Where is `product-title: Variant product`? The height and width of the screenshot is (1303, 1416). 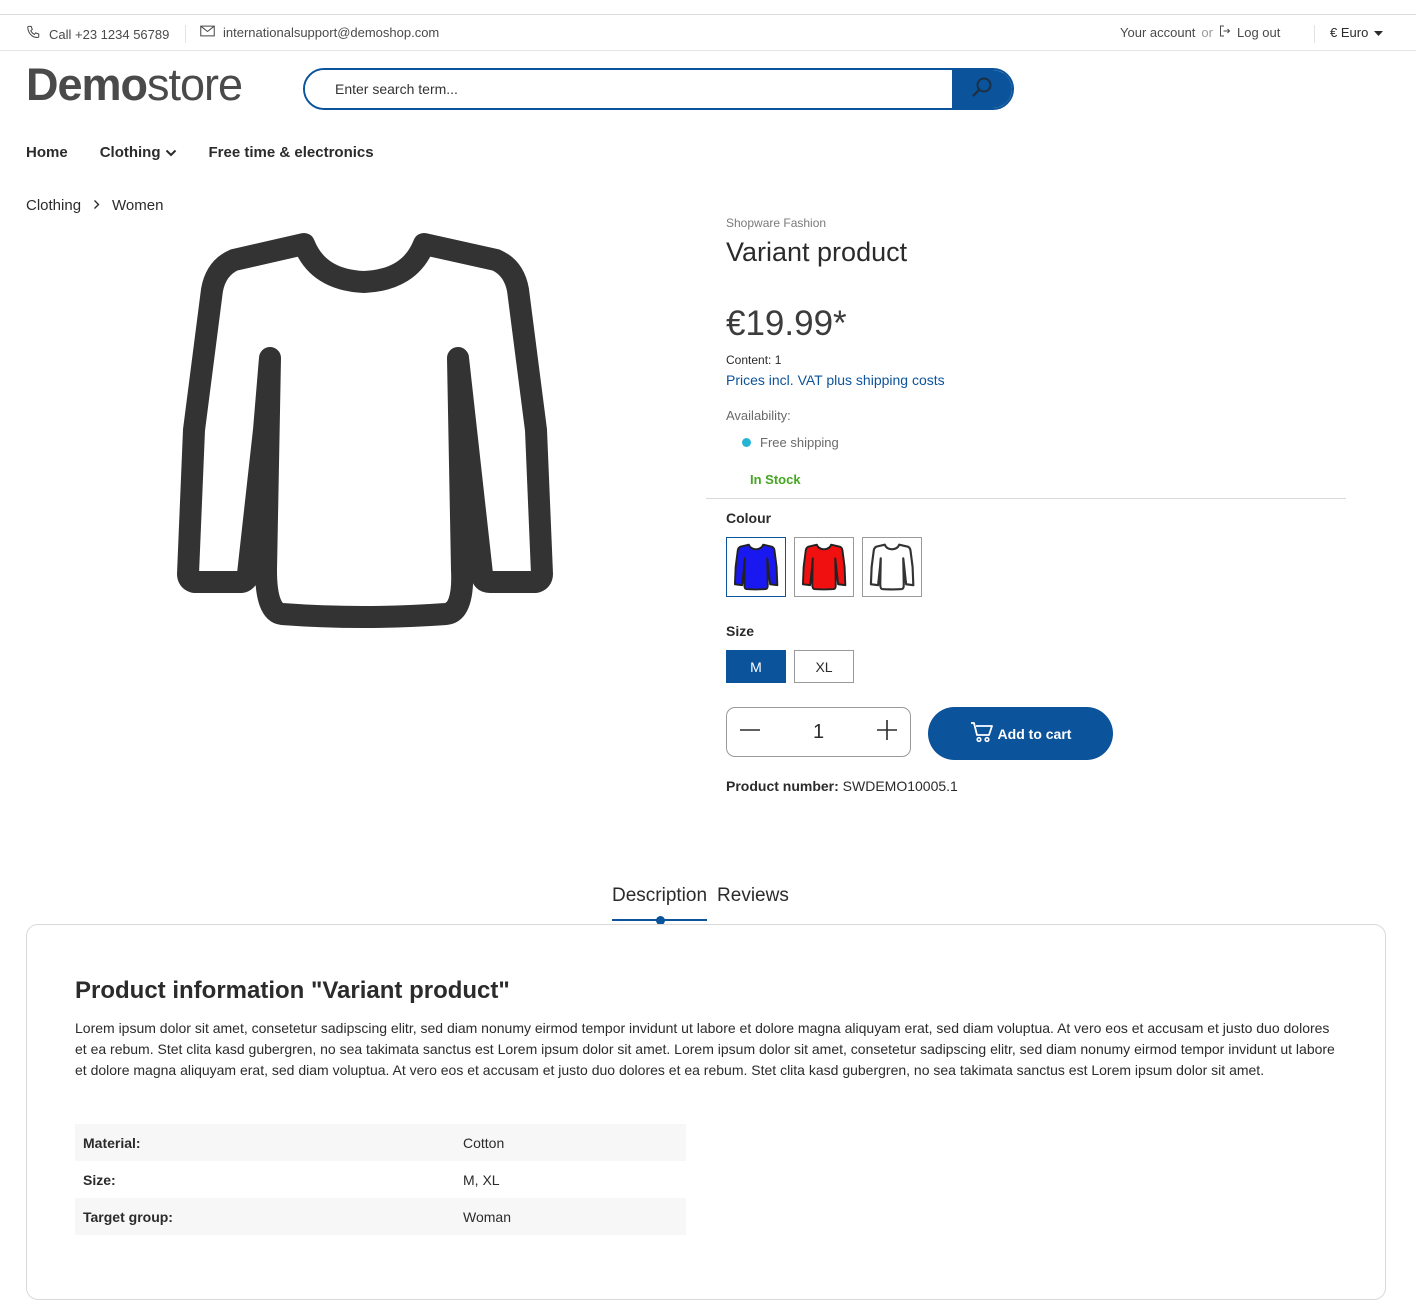
product-title: Variant product is located at coordinates (817, 252).